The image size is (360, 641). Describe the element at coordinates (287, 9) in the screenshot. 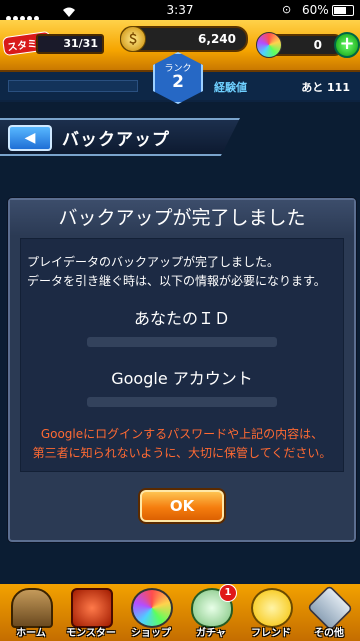

I see `rotation-lock-icon: ⊙` at that location.